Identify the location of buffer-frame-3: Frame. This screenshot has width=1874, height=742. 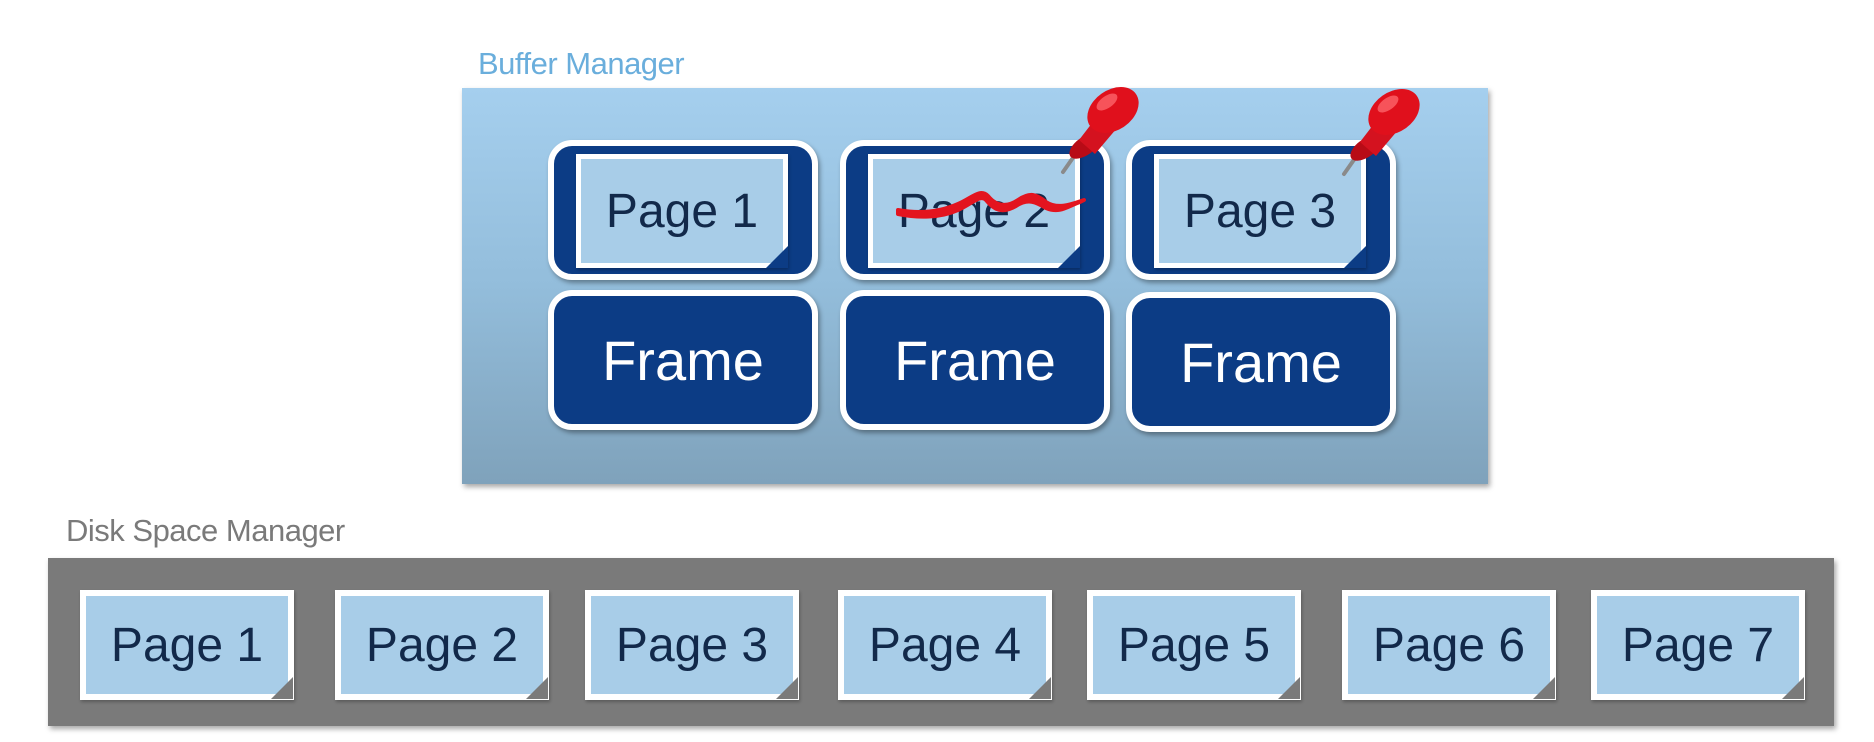
(1261, 362).